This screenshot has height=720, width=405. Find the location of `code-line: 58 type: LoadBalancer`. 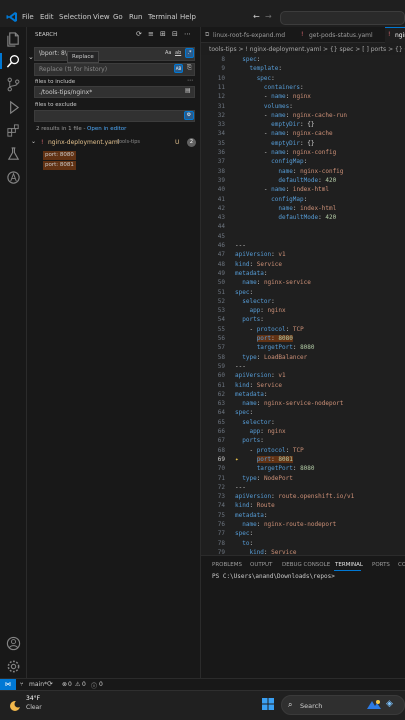

code-line: 58 type: LoadBalancer is located at coordinates (303, 358).